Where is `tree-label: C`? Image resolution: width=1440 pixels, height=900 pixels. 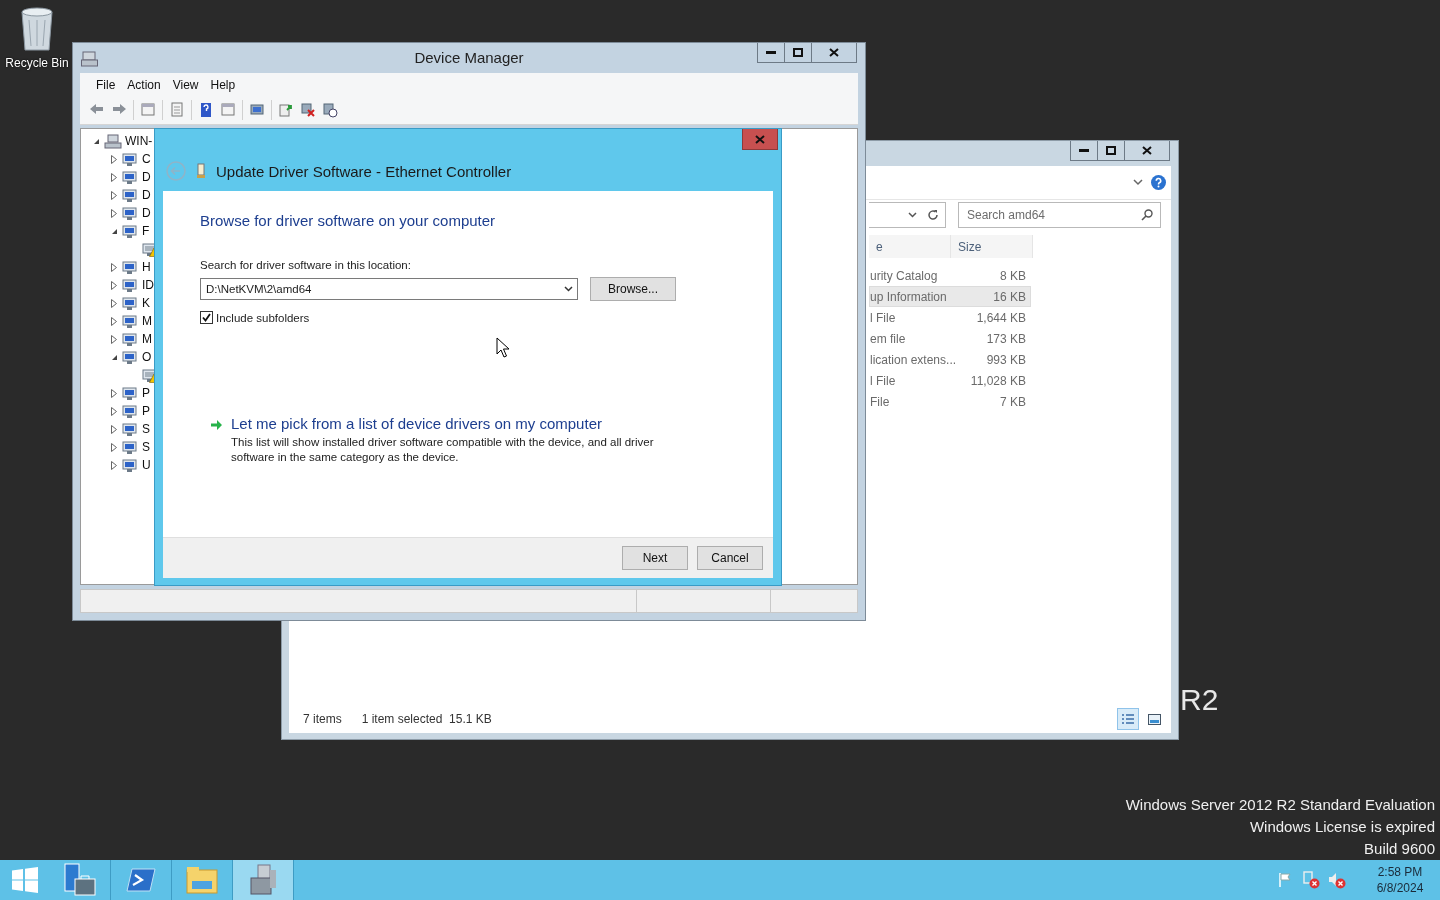 tree-label: C is located at coordinates (146, 159).